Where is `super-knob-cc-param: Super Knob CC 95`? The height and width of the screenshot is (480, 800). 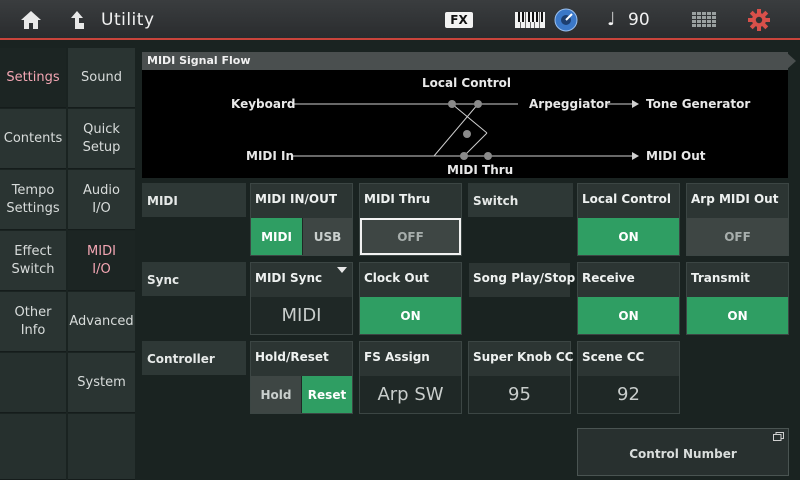
super-knob-cc-param: Super Knob CC 95 is located at coordinates (521, 377).